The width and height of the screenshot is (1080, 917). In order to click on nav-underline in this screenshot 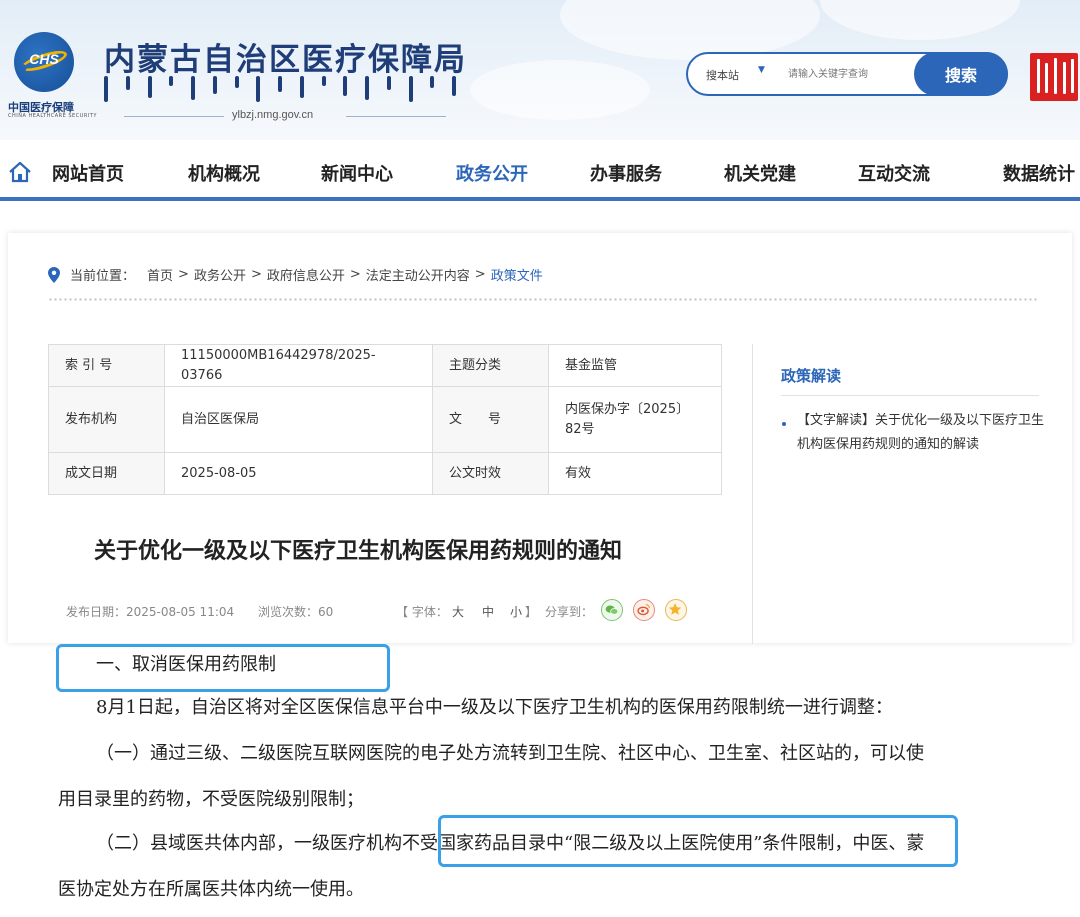, I will do `click(540, 199)`.